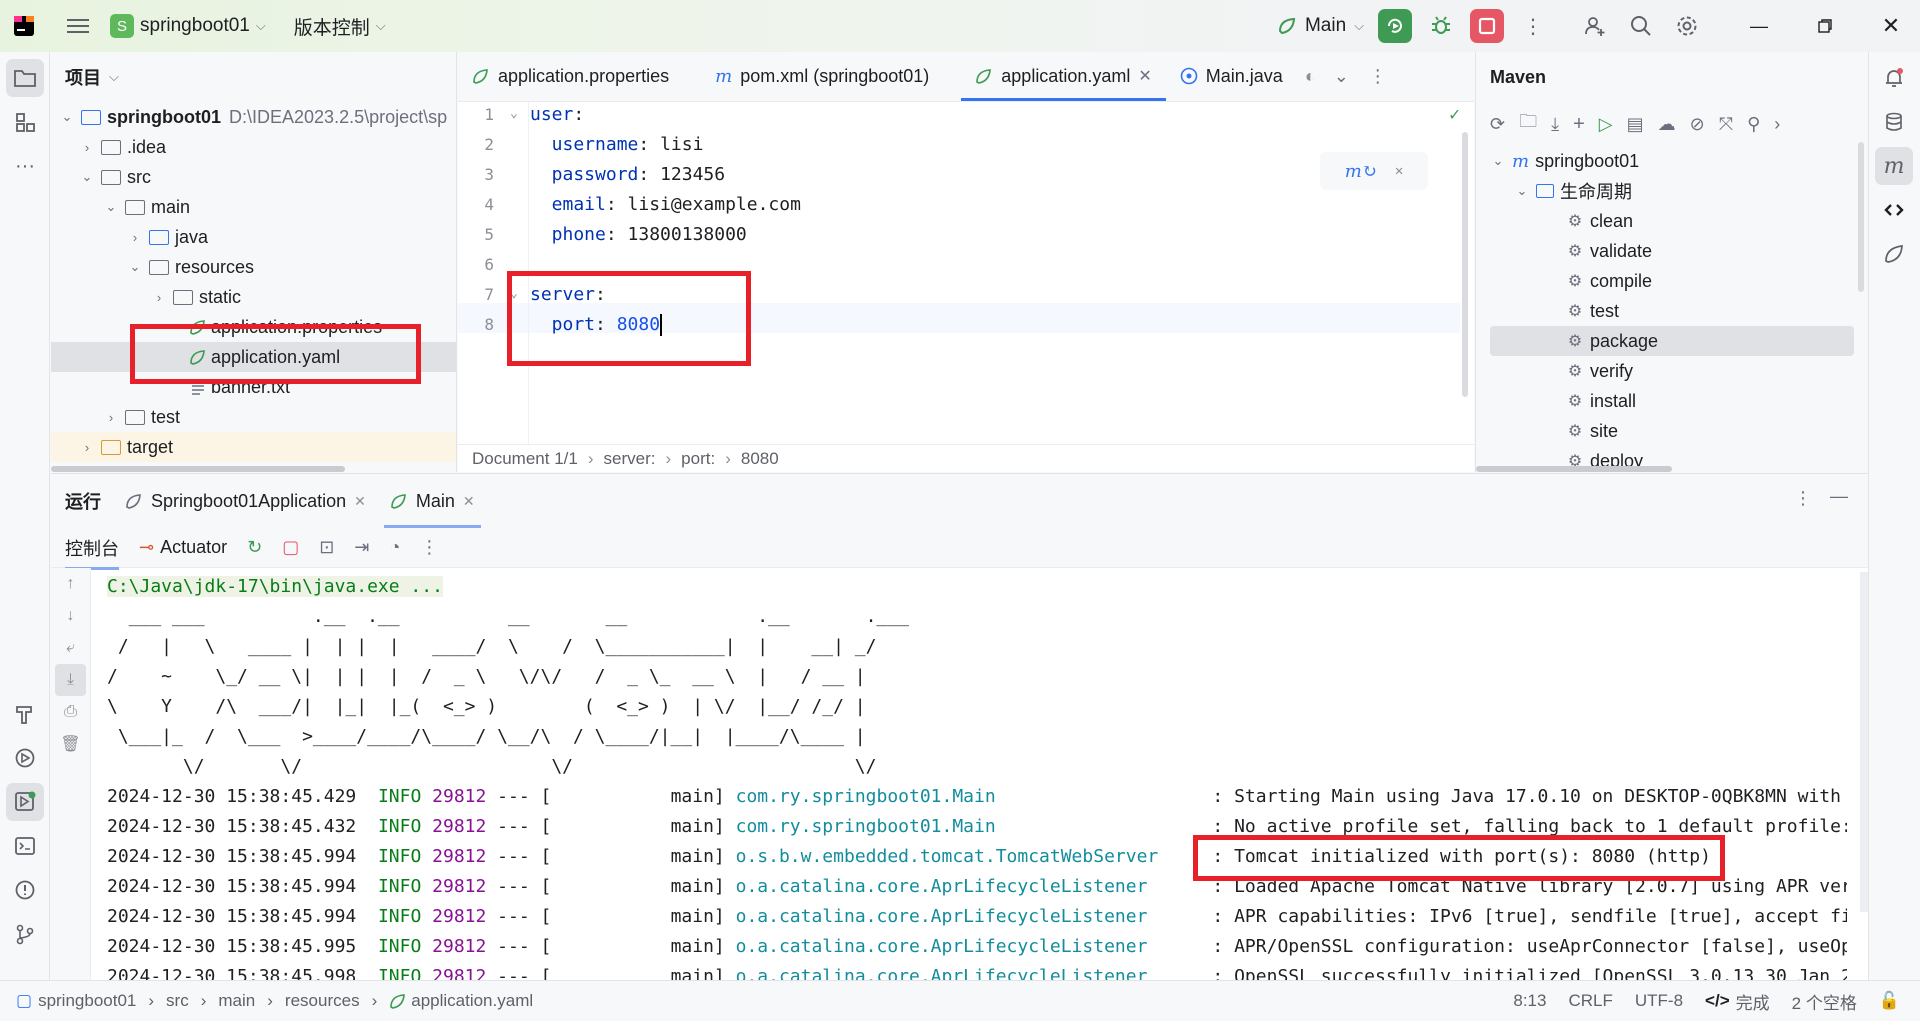 This screenshot has height=1021, width=1920. What do you see at coordinates (1659, 1001) in the screenshot?
I see `file-encoding: UTF-8` at bounding box center [1659, 1001].